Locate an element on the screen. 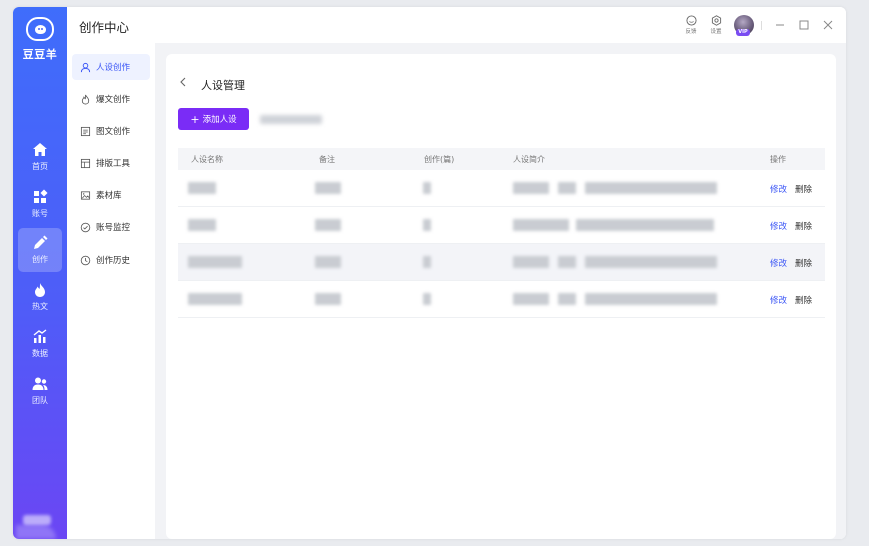 This screenshot has height=546, width=869. settings-button: 设置 is located at coordinates (716, 25).